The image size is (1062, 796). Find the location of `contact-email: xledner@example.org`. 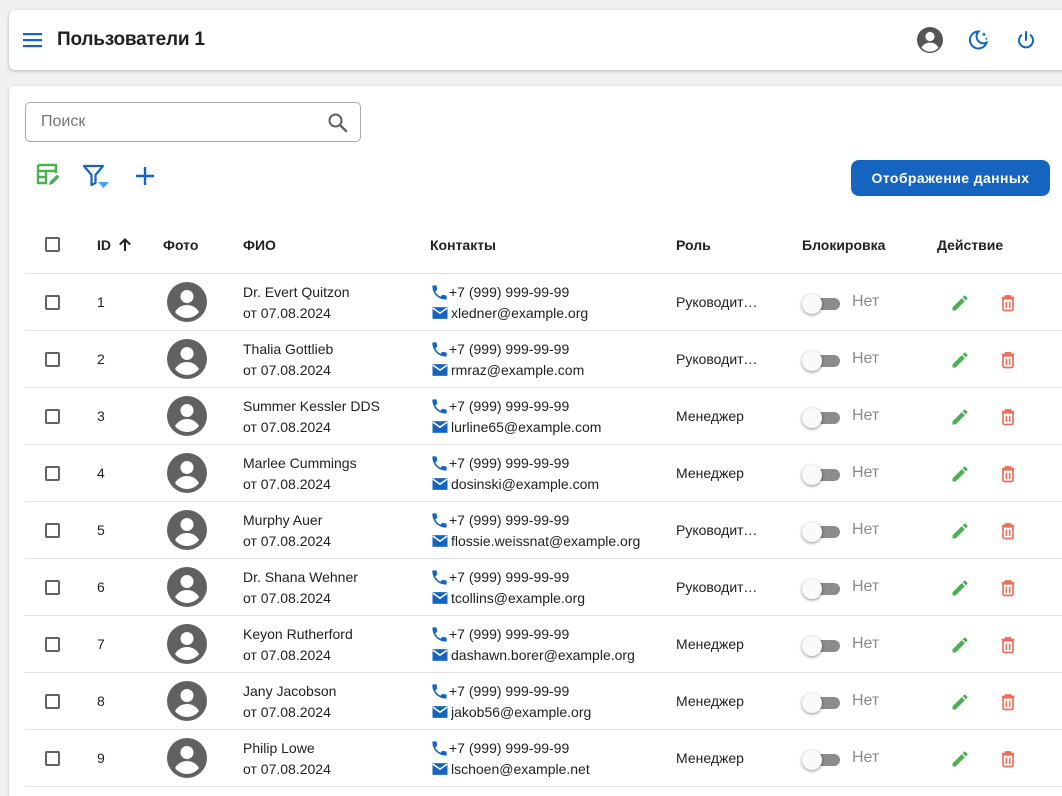

contact-email: xledner@example.org is located at coordinates (509, 313).